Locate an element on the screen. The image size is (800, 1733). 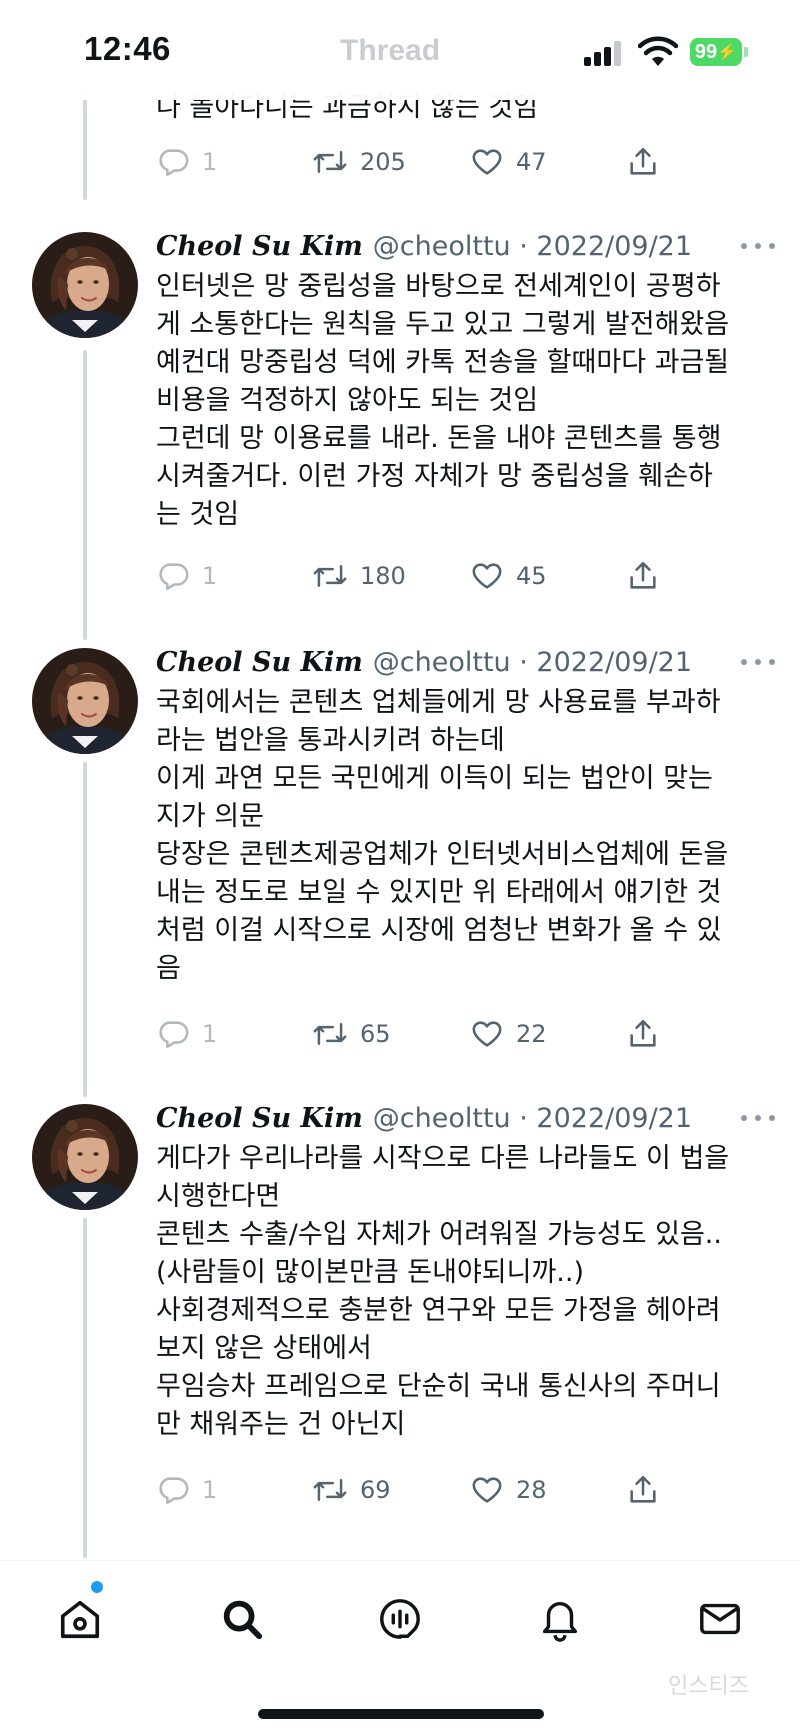
tab-search is located at coordinates (242, 1619).